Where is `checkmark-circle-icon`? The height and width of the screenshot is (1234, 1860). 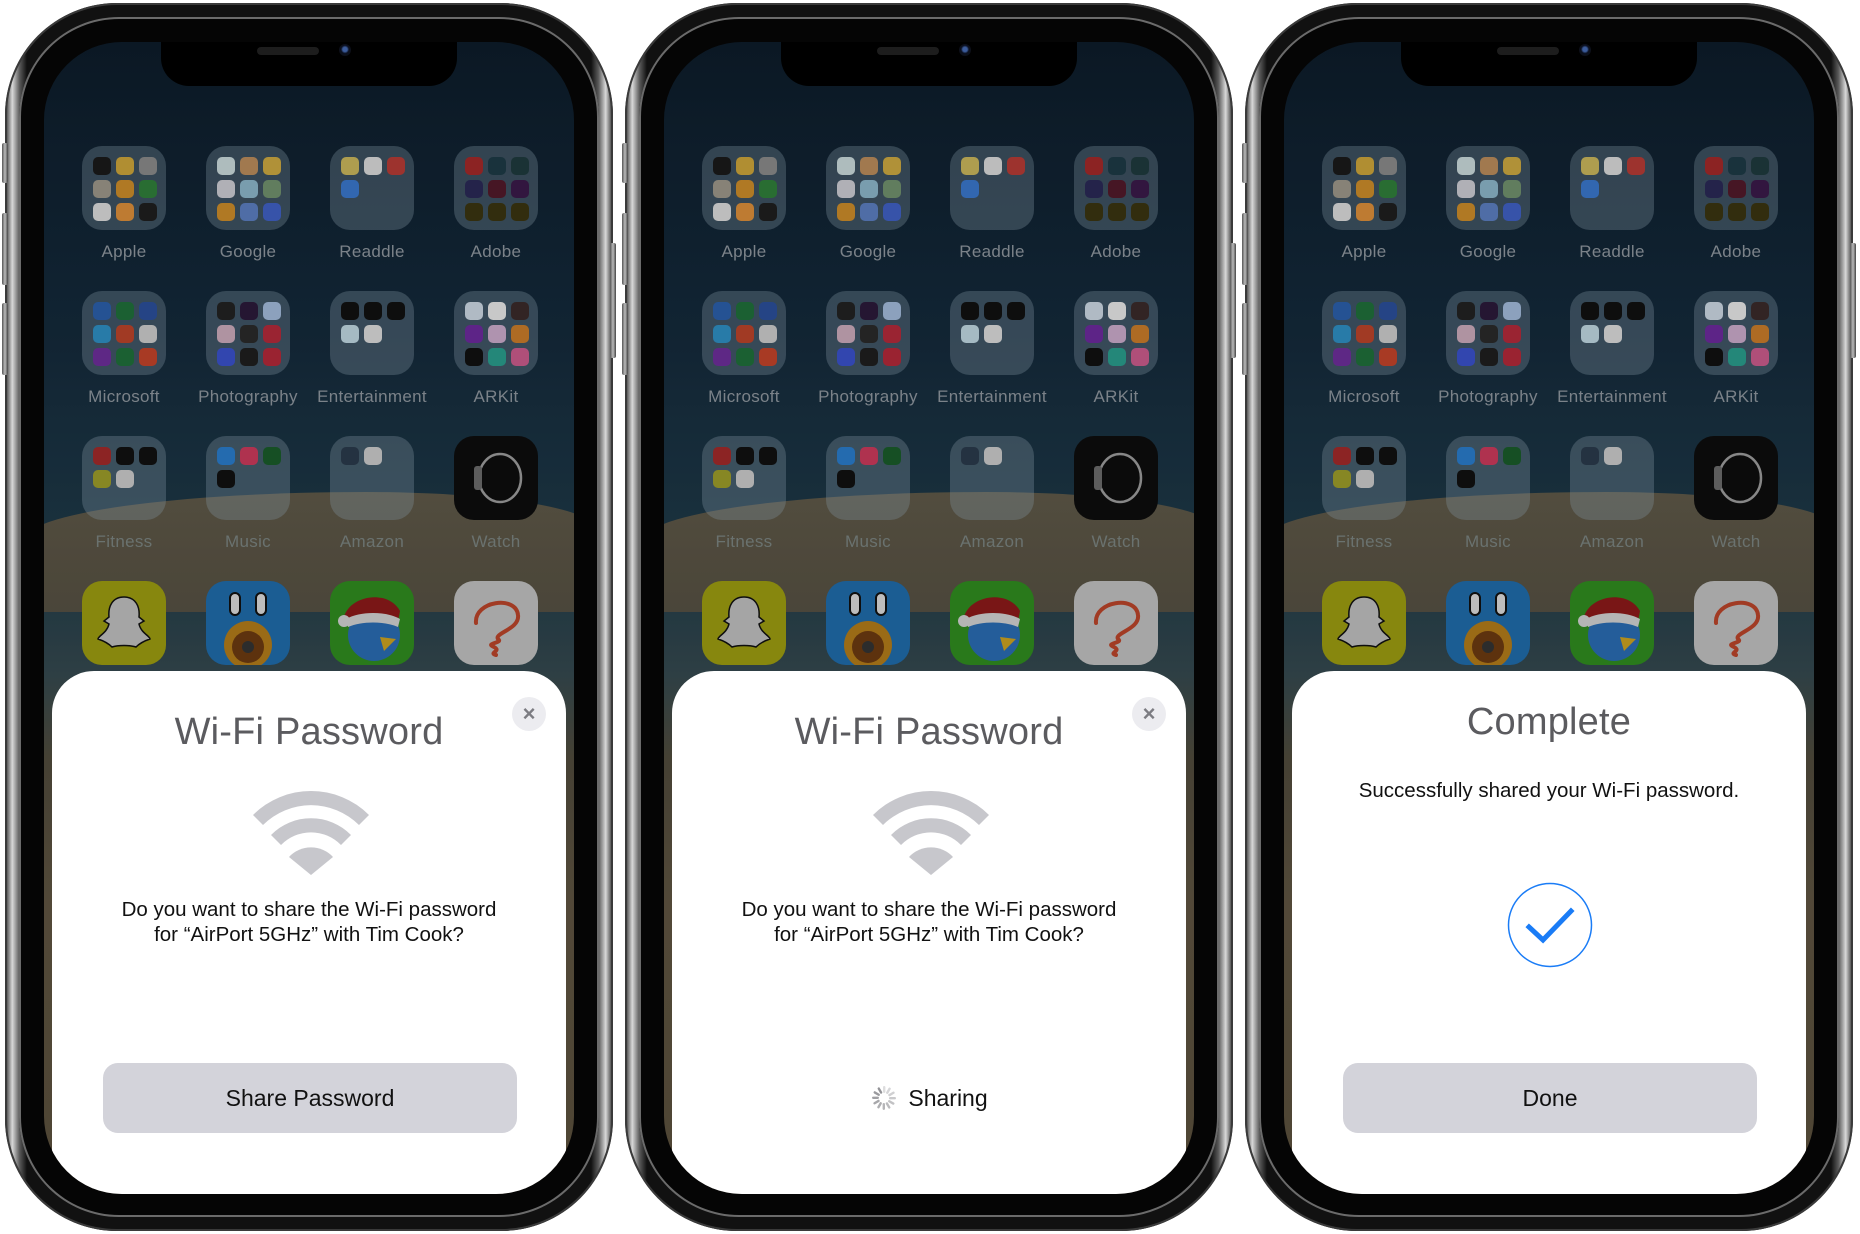 checkmark-circle-icon is located at coordinates (1550, 925).